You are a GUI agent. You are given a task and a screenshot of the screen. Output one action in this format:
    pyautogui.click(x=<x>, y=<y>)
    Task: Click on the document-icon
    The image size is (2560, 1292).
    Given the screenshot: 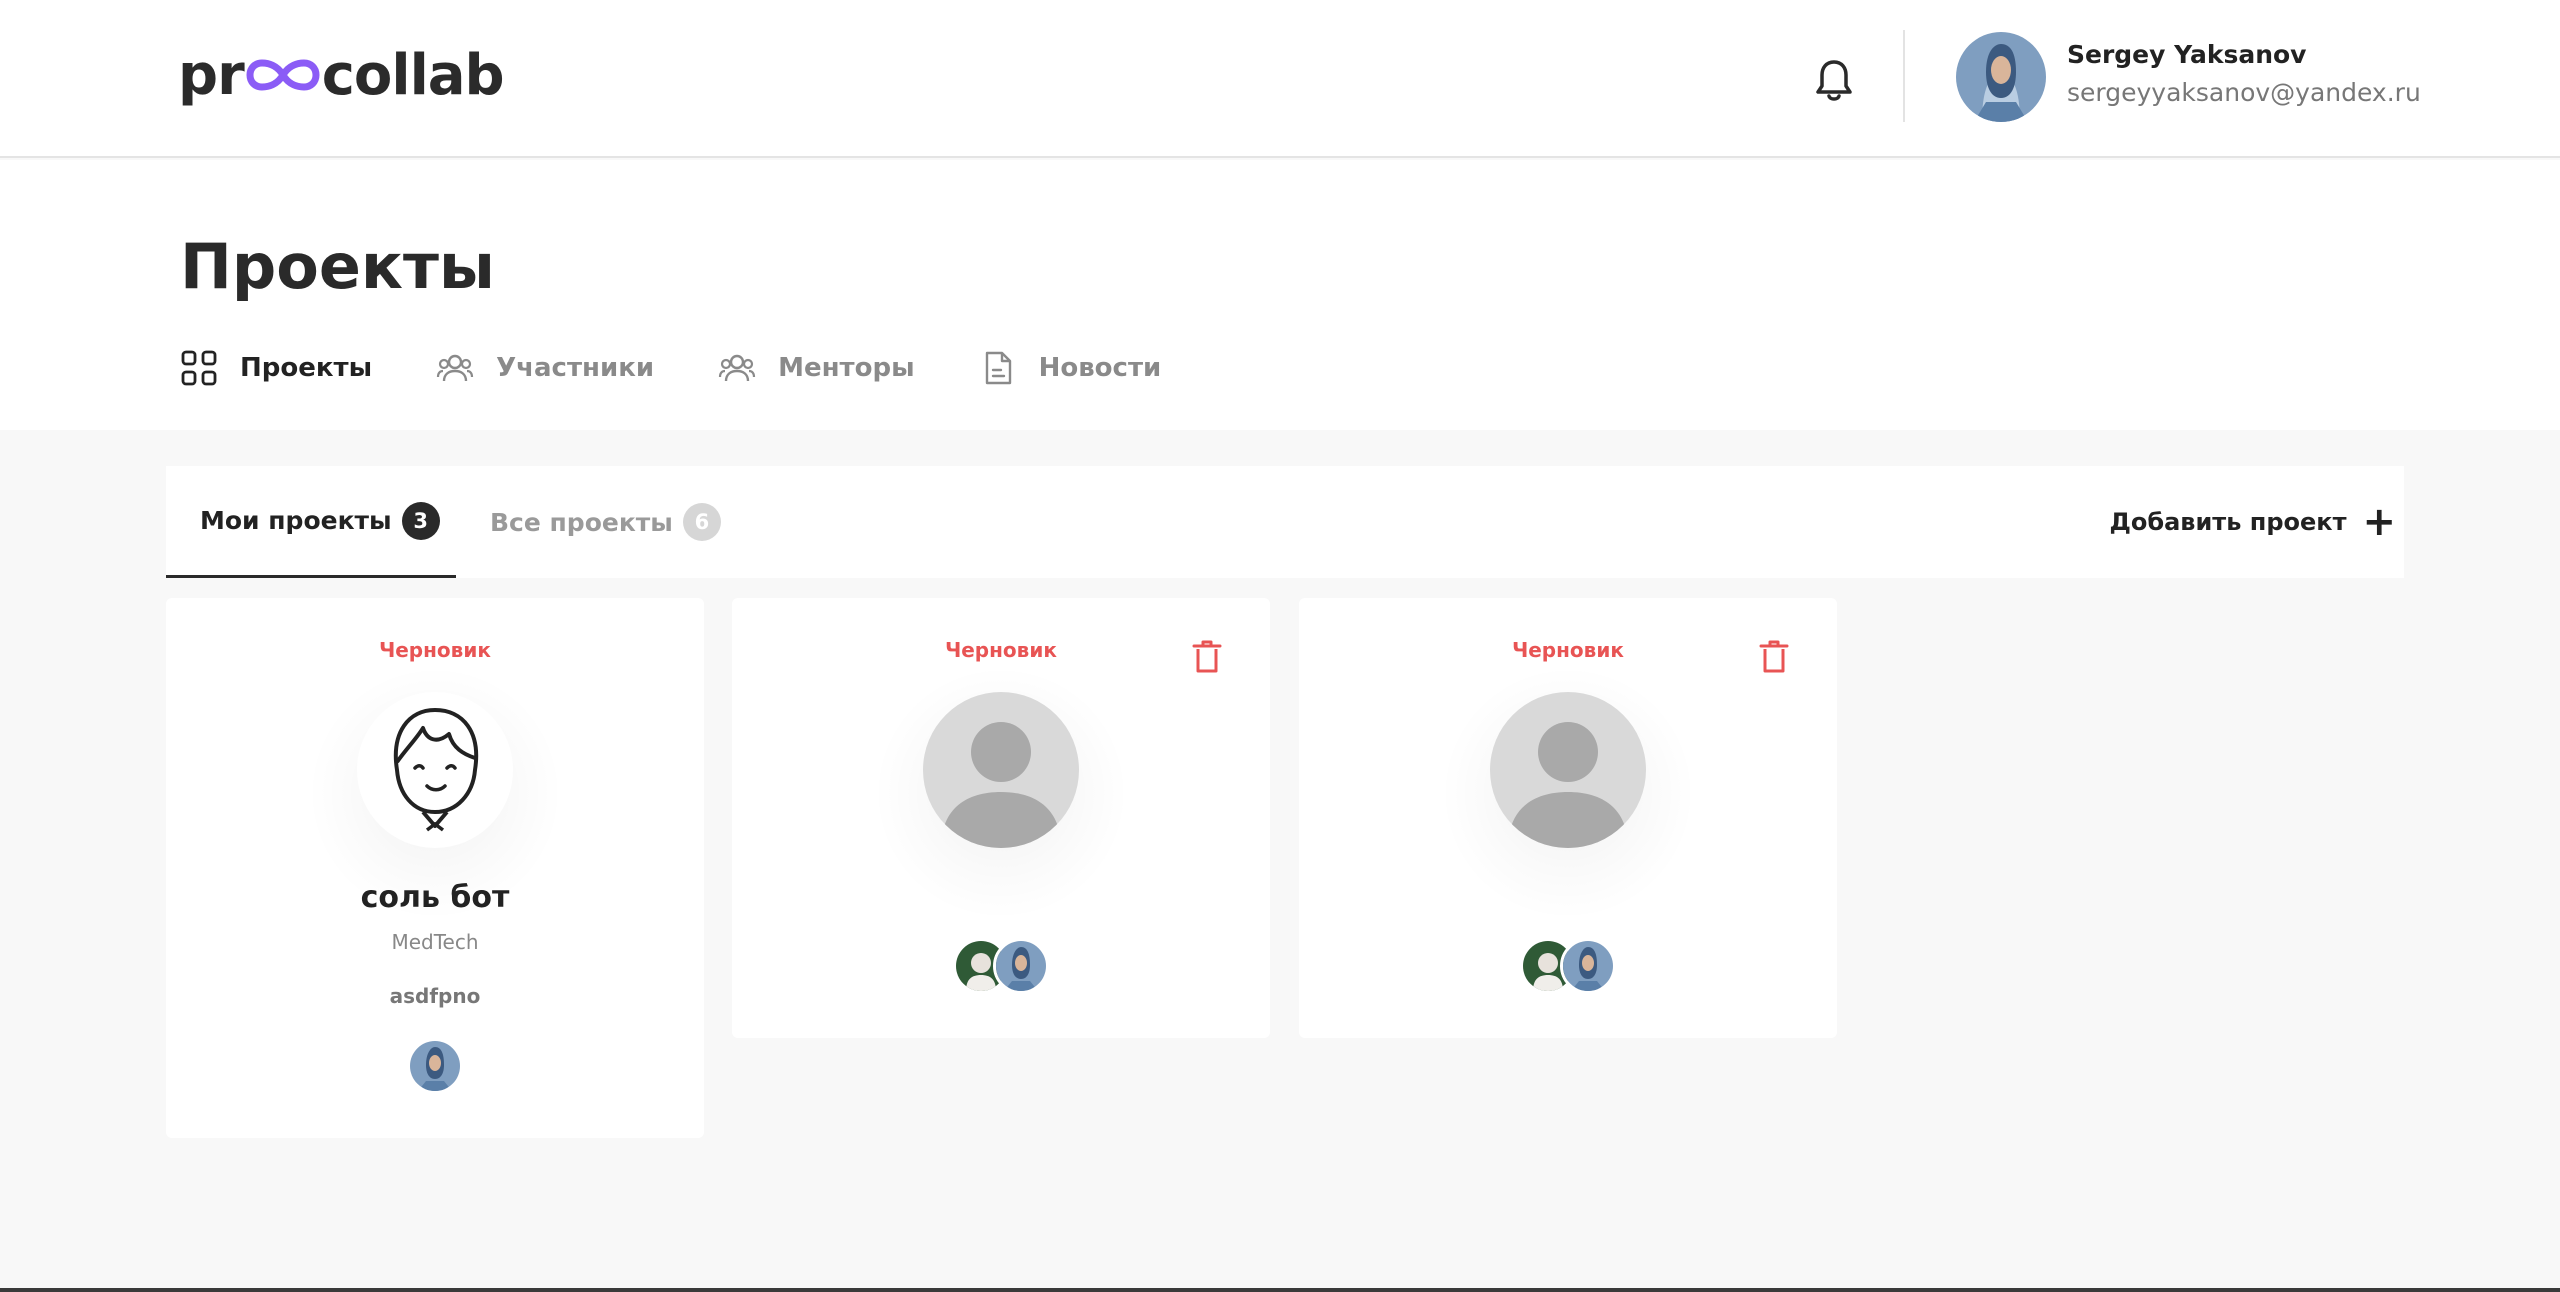 What is the action you would take?
    pyautogui.click(x=998, y=368)
    